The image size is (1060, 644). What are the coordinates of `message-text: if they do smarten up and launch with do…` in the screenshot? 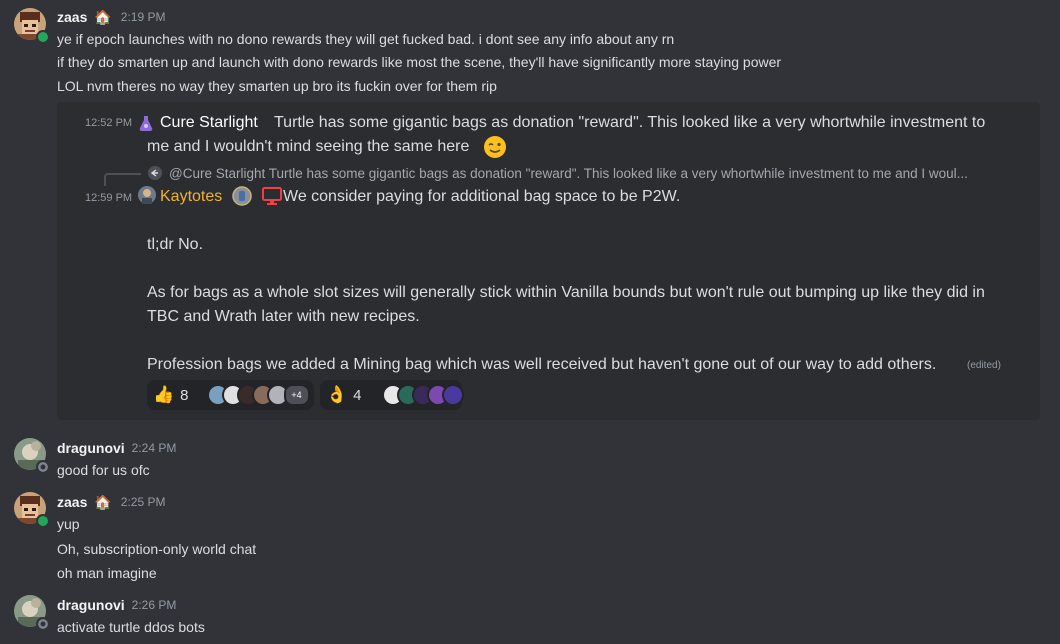 It's located at (419, 62).